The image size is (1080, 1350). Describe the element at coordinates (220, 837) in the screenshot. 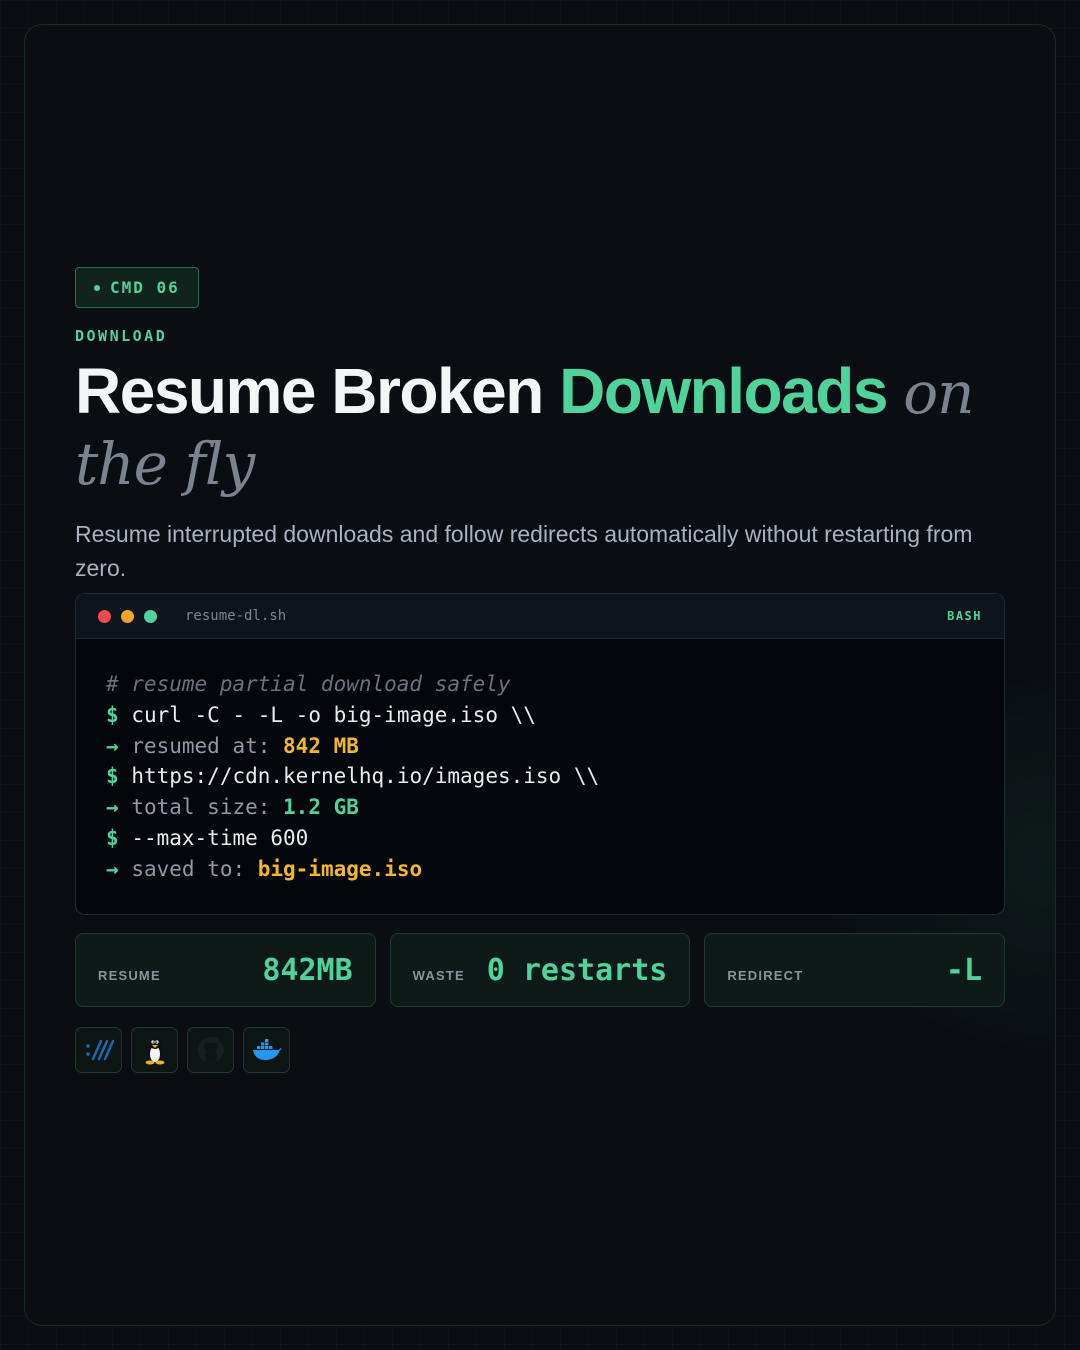

I see `command-text: --max-time 600` at that location.